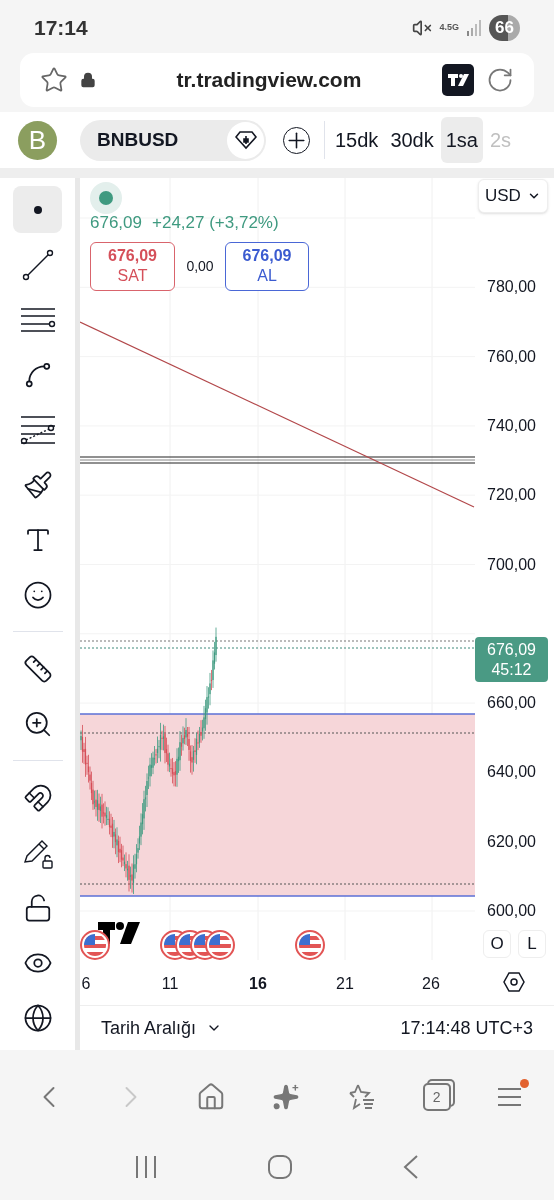 The height and width of the screenshot is (1200, 554). Describe the element at coordinates (458, 80) in the screenshot. I see `site-logo-icon` at that location.